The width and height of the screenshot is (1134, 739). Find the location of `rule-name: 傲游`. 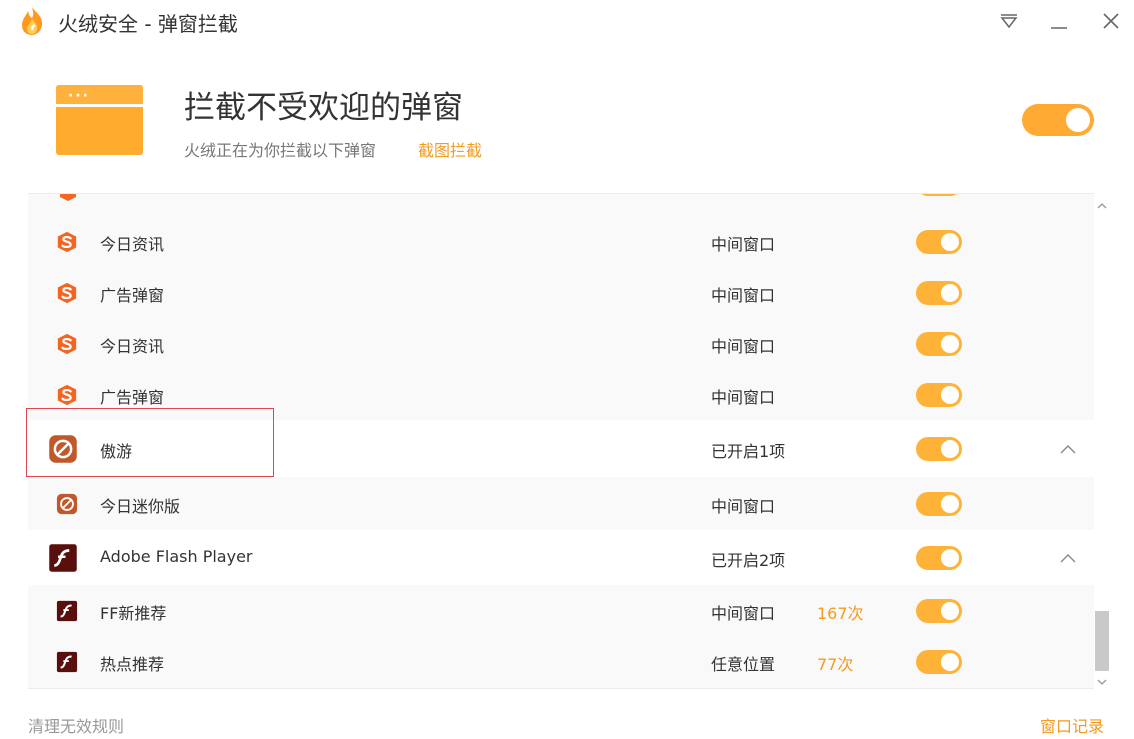

rule-name: 傲游 is located at coordinates (116, 451).